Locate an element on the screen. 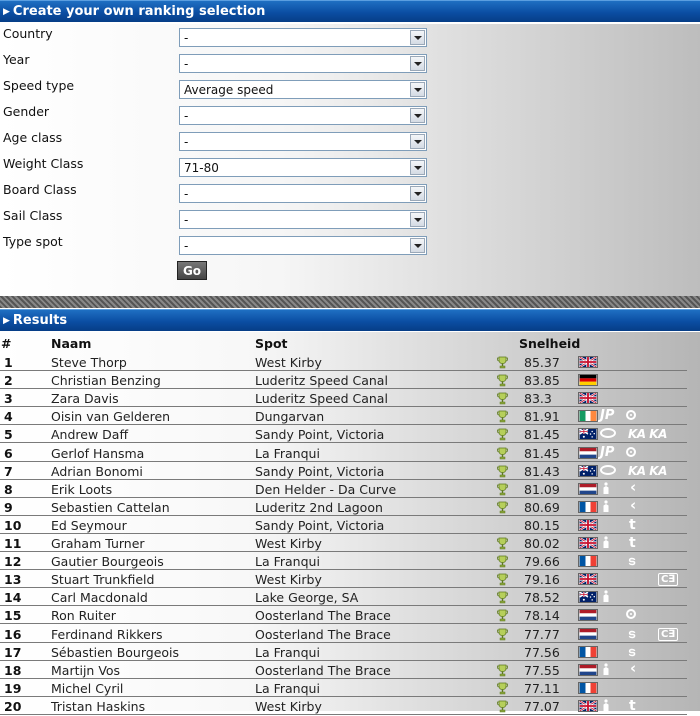 This screenshot has width=700, height=716. spot-cell: Oosterland The Brace is located at coordinates (323, 634).